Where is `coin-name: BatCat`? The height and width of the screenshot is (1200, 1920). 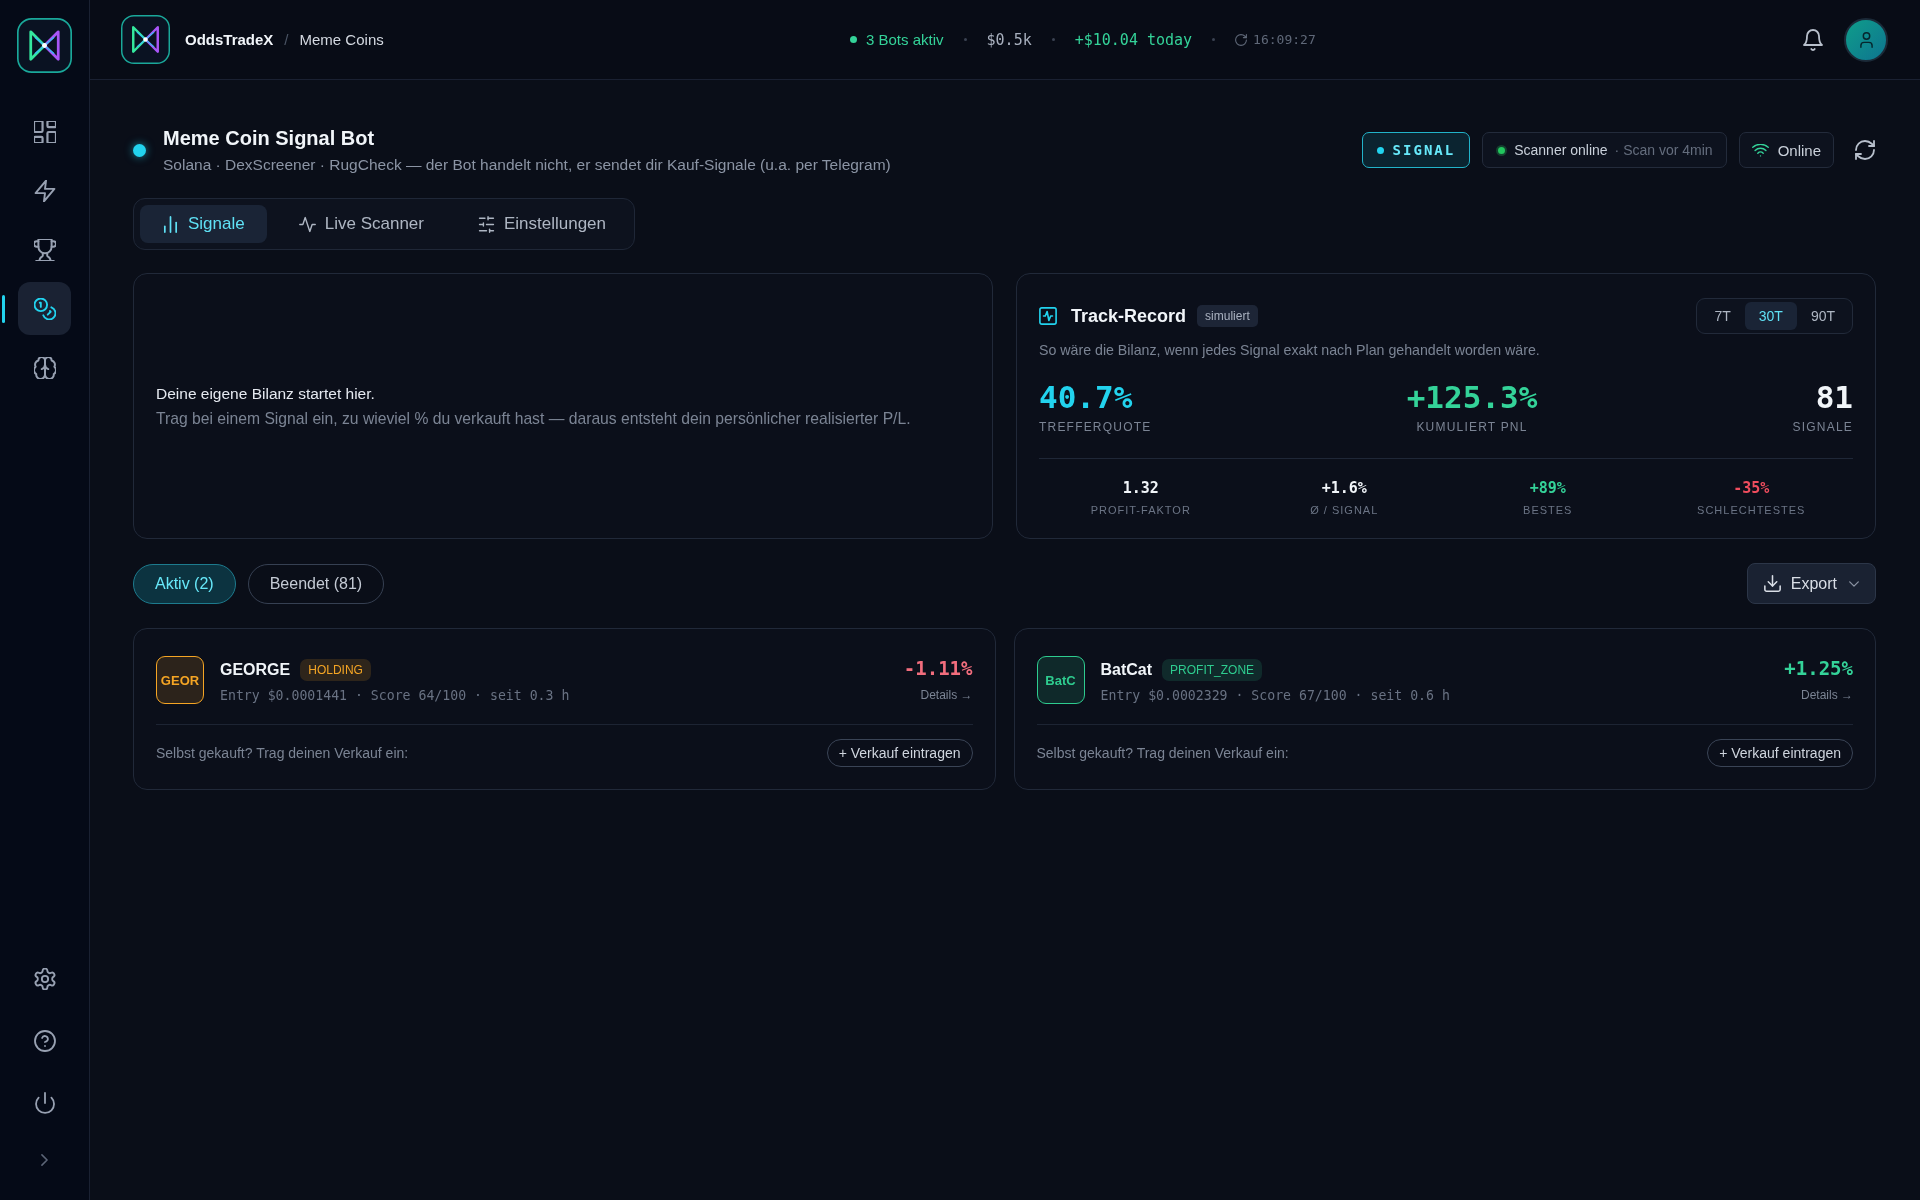 coin-name: BatCat is located at coordinates (1126, 670).